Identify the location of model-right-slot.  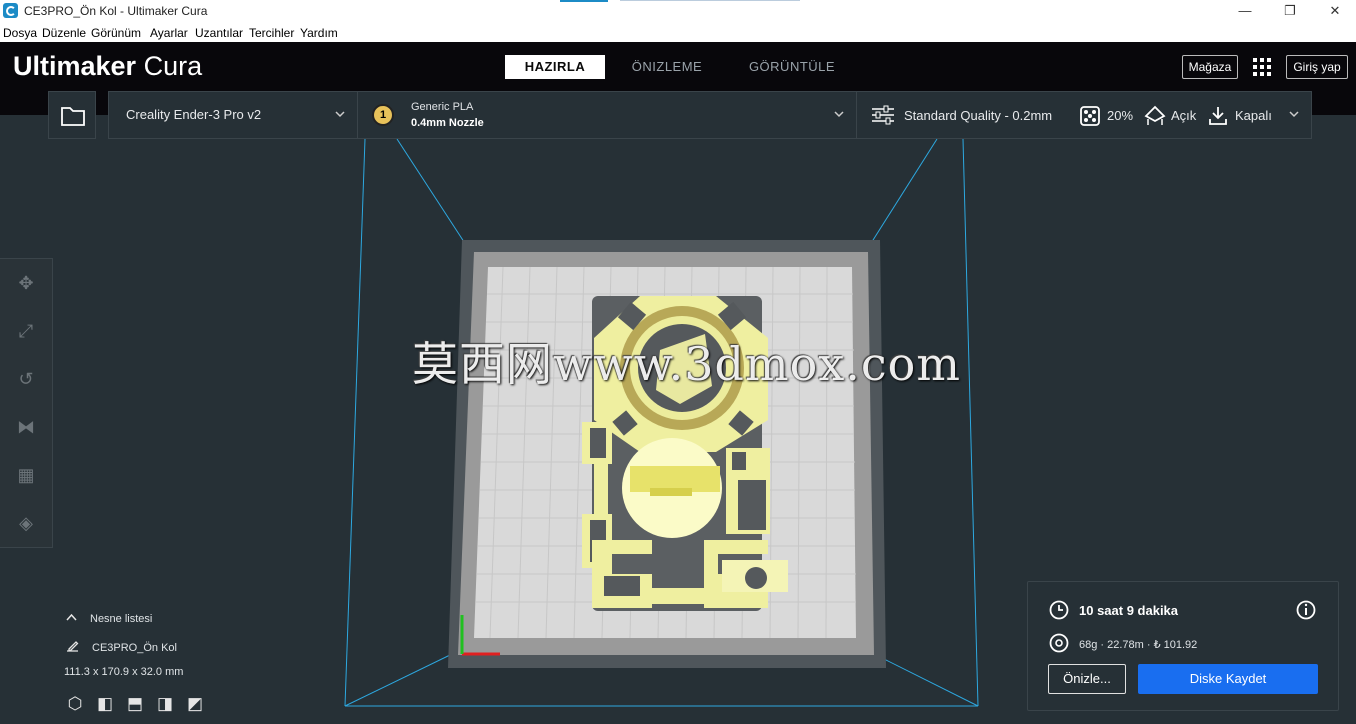
(739, 461).